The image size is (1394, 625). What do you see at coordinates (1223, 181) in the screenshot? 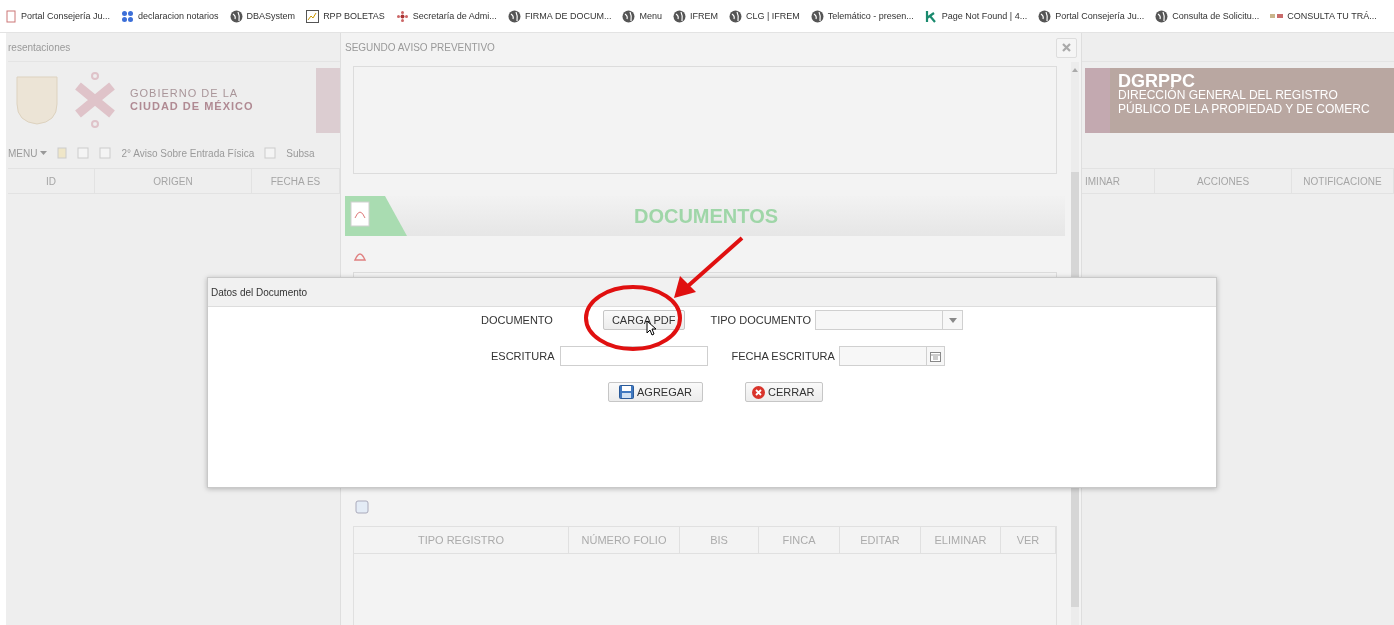
I see `column-header: ACCIONES` at bounding box center [1223, 181].